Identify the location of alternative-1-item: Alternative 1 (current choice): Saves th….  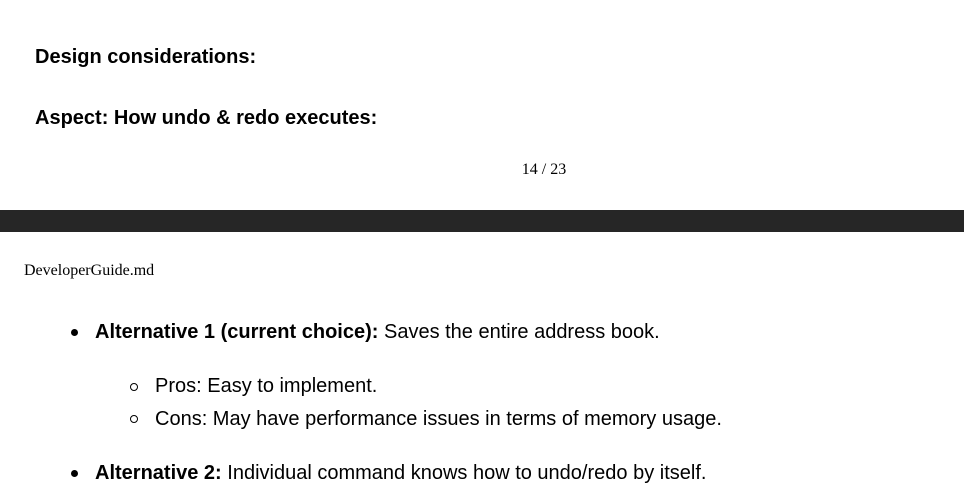
(377, 332).